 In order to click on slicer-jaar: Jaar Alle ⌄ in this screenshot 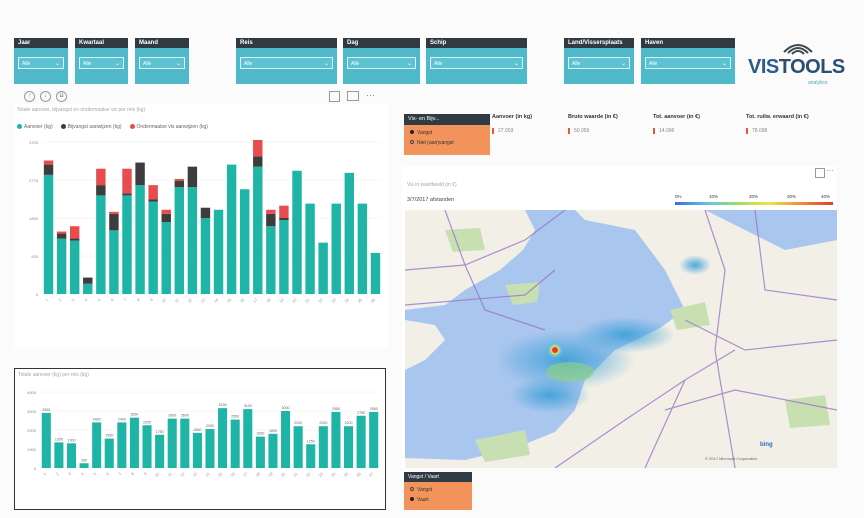, I will do `click(41, 61)`.